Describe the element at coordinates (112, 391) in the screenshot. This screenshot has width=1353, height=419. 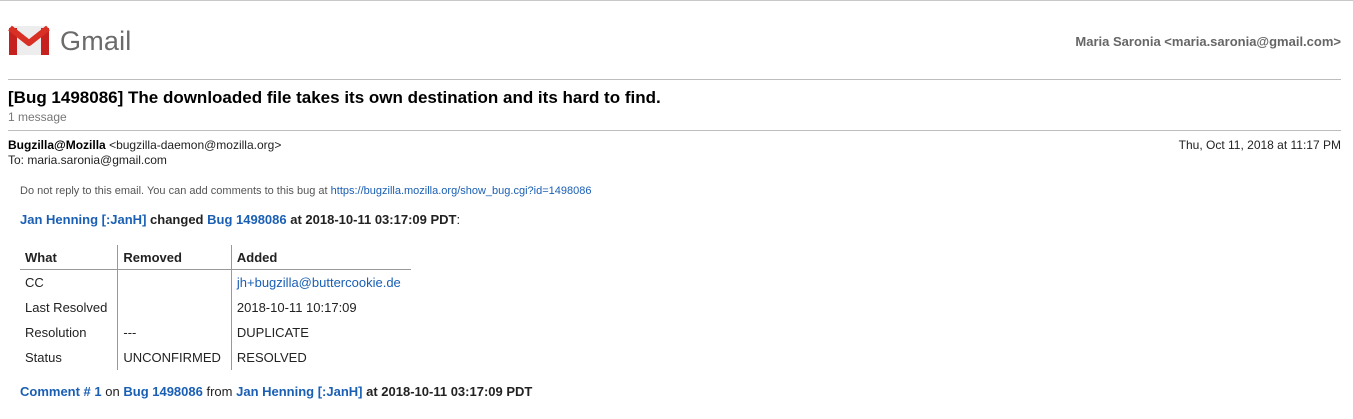
I see `comment-on: on` at that location.